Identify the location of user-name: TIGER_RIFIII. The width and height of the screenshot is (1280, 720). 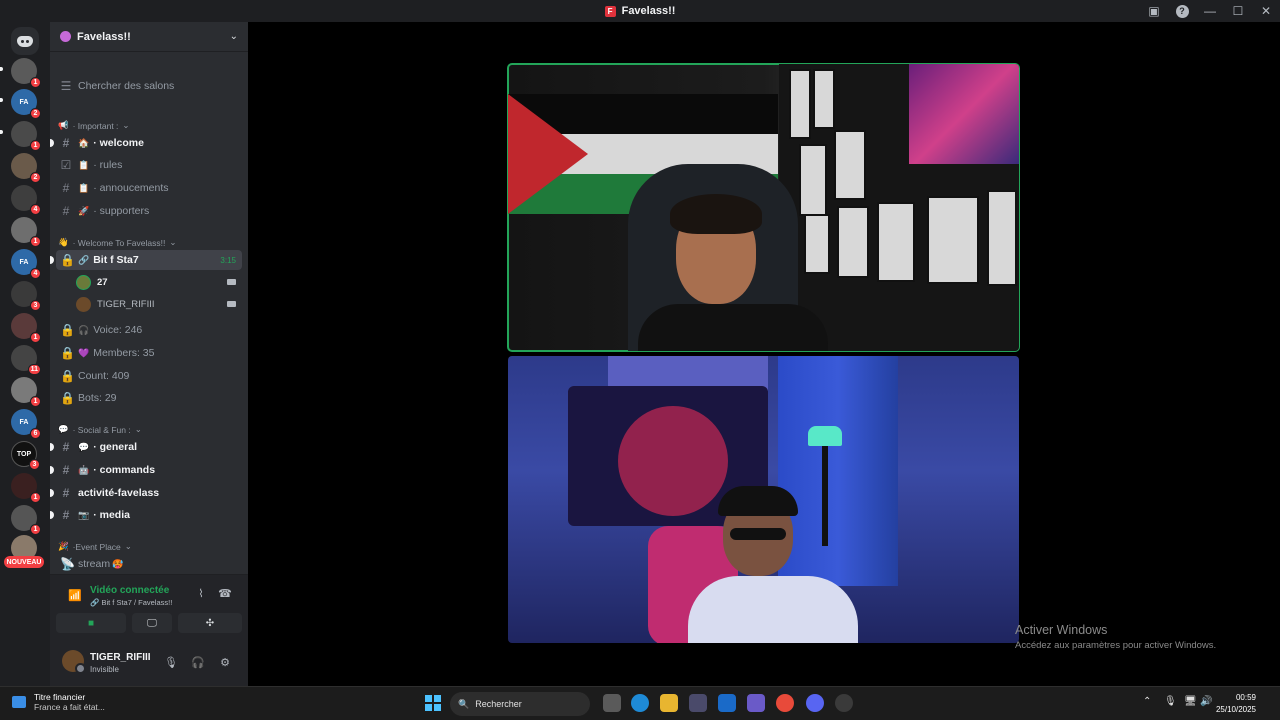
(120, 657).